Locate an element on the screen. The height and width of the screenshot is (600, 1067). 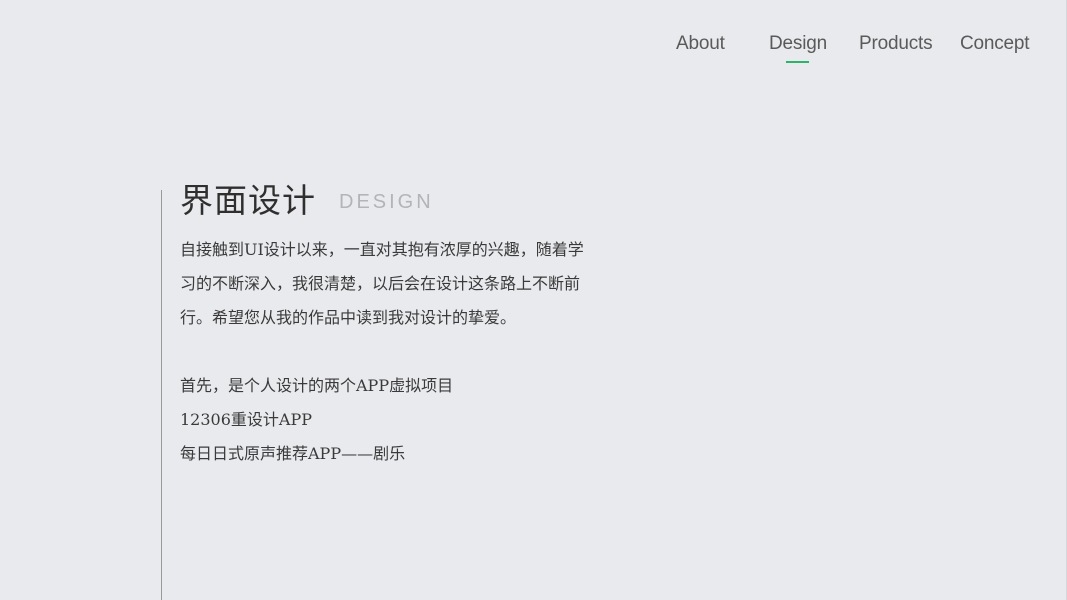
section-subtitle: DESIGN is located at coordinates (386, 202).